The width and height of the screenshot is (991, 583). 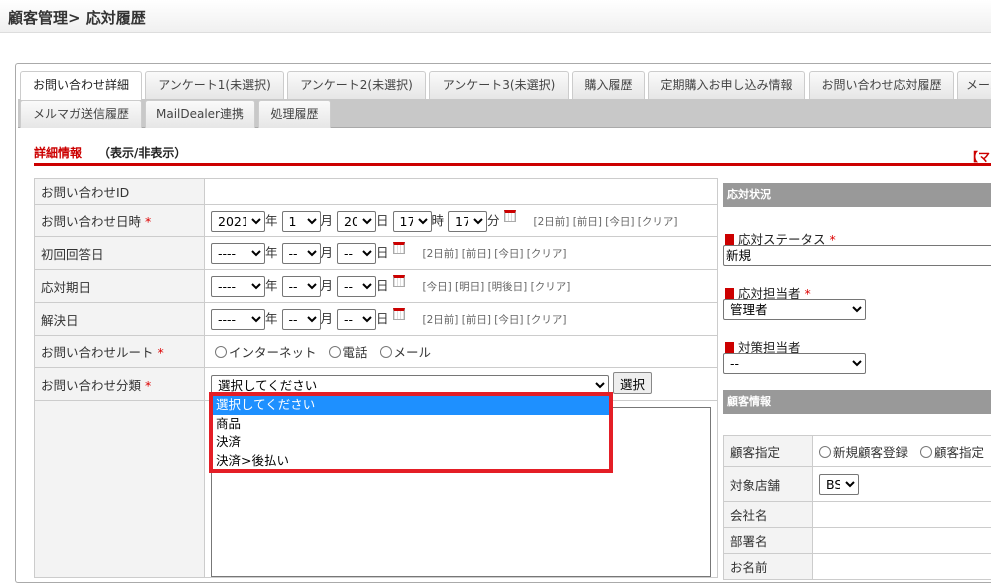 What do you see at coordinates (119, 191) in the screenshot?
I see `inquiry-id-label: お問い合わせID` at bounding box center [119, 191].